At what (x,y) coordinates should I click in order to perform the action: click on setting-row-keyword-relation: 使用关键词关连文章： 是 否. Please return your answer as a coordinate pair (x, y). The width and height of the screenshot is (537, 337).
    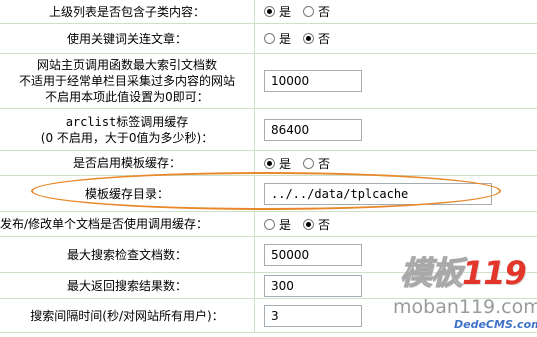
    Looking at the image, I should click on (268, 39).